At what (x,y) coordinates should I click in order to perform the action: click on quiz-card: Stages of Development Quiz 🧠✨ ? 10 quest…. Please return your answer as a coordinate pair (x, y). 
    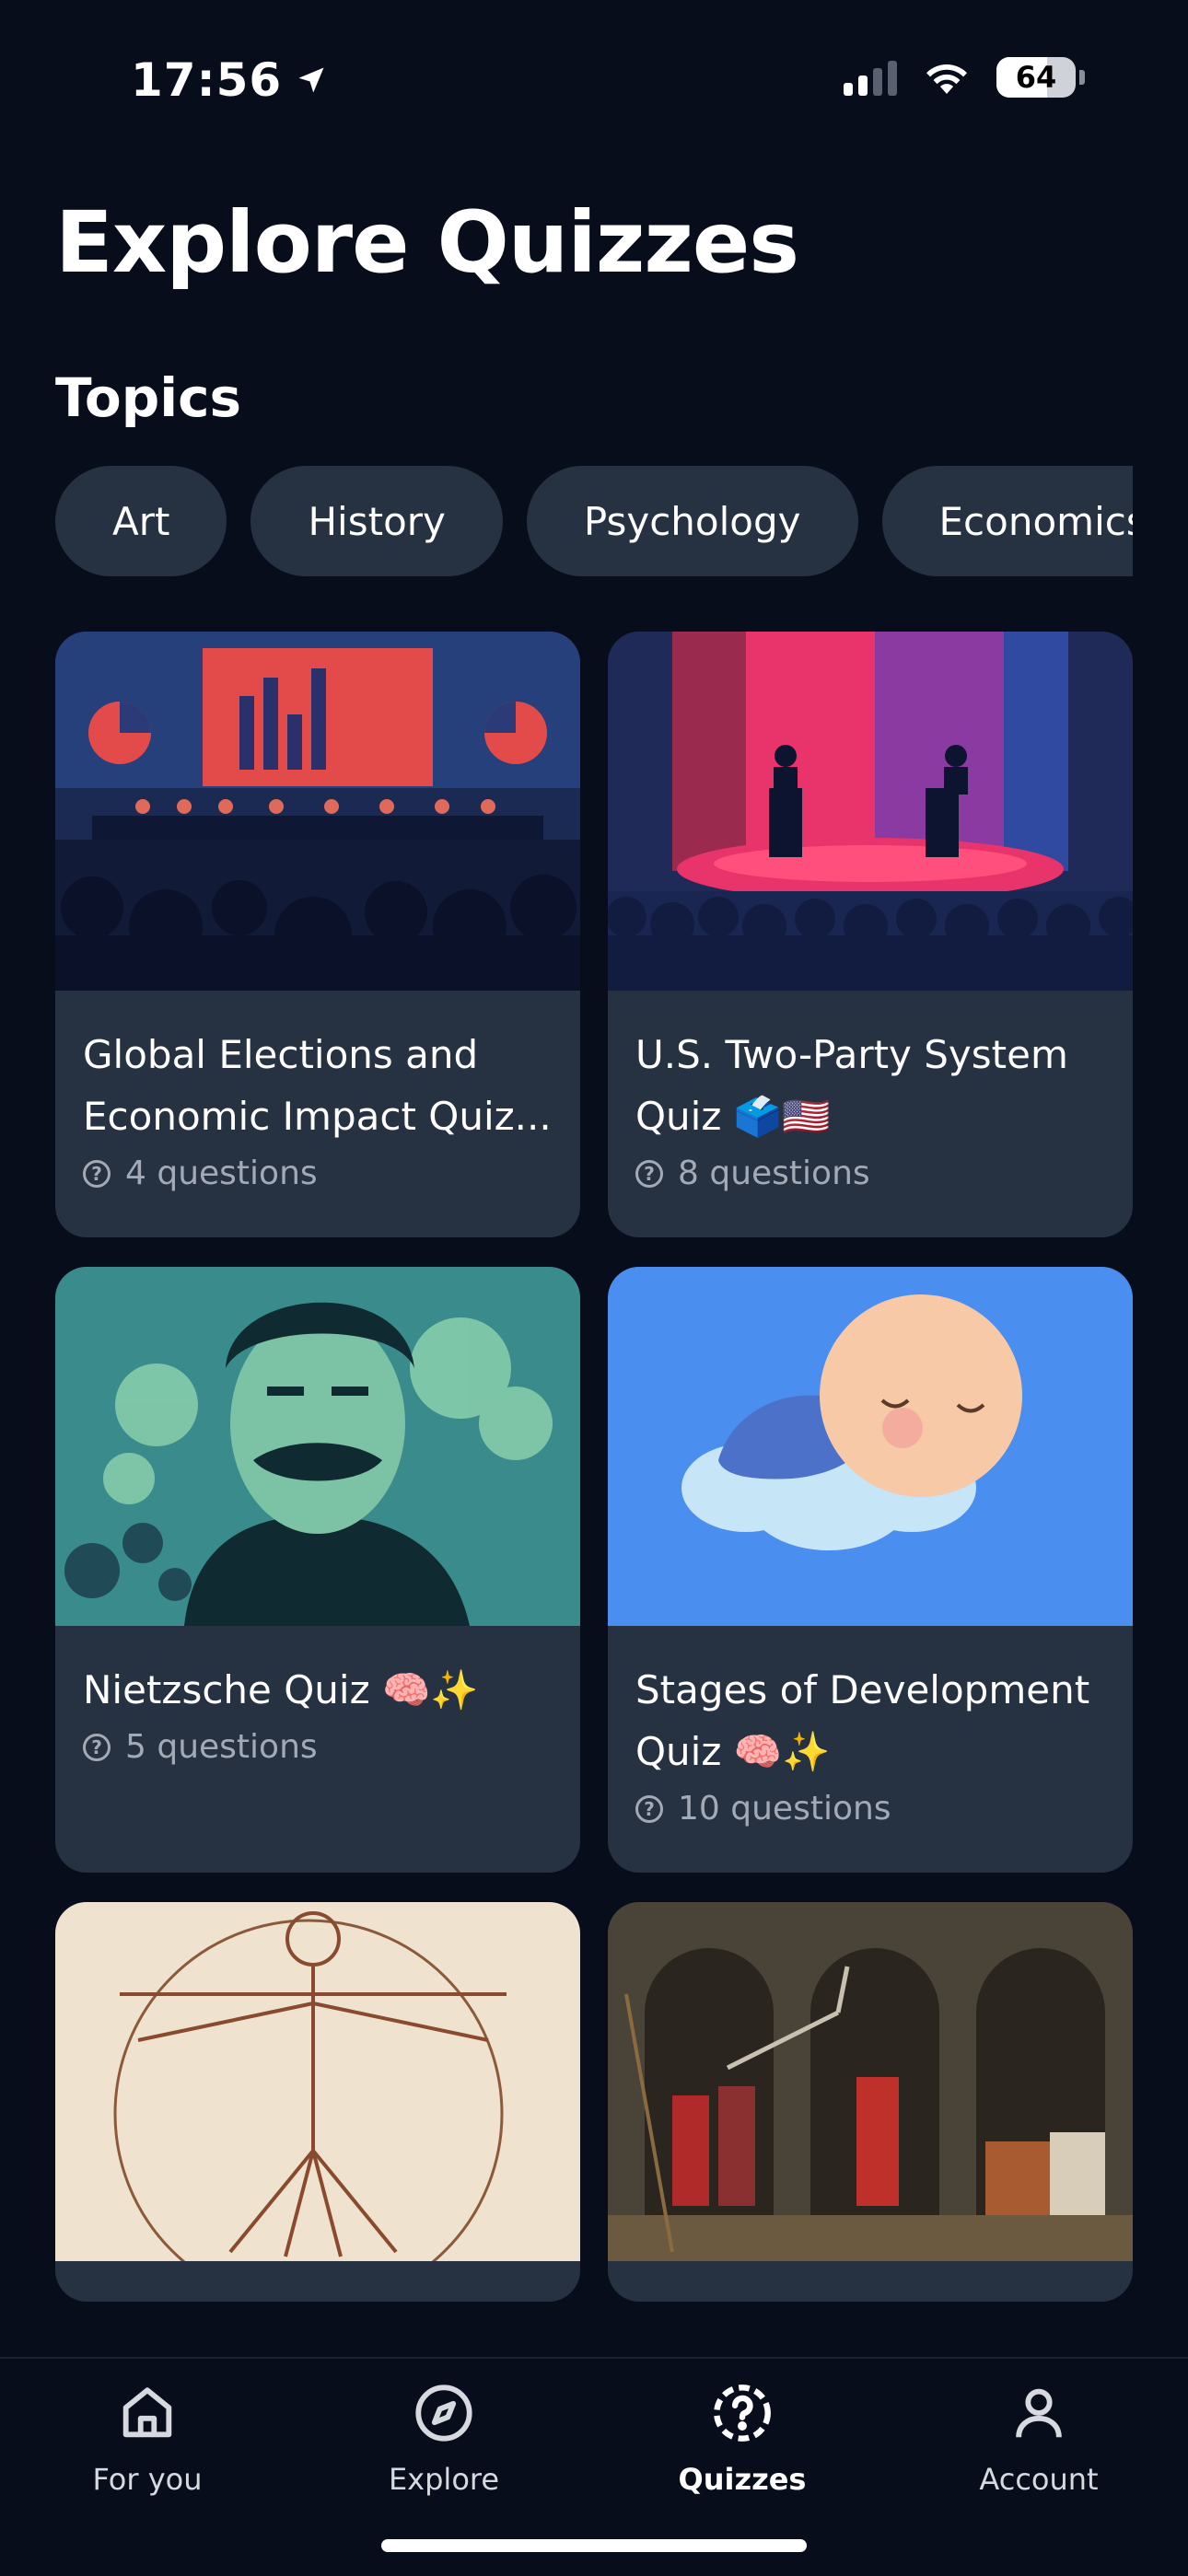
    Looking at the image, I should click on (870, 1570).